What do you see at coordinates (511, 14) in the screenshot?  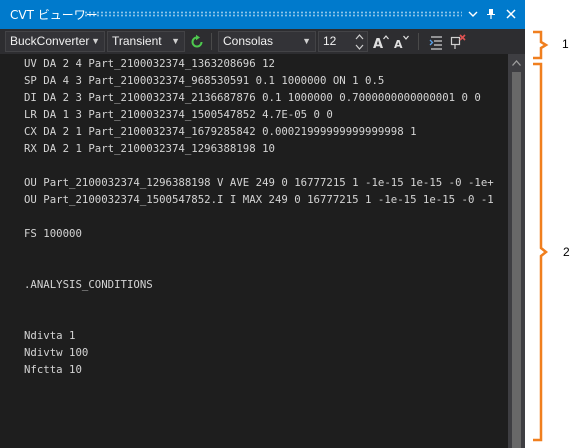 I see `close-icon` at bounding box center [511, 14].